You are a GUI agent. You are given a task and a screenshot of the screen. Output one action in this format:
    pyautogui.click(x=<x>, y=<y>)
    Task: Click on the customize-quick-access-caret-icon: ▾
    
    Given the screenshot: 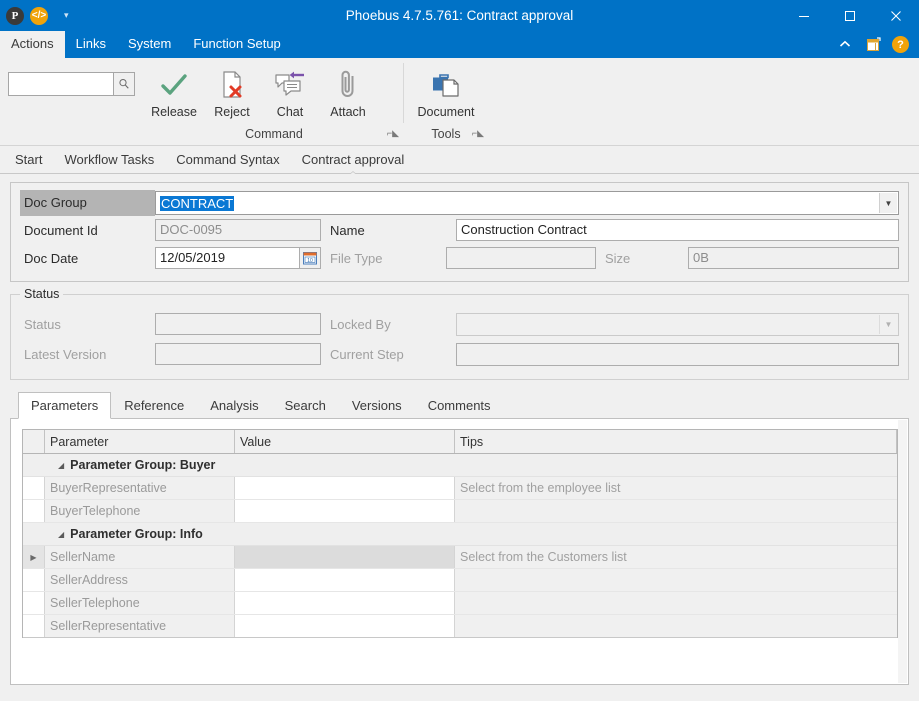 What is the action you would take?
    pyautogui.click(x=66, y=15)
    